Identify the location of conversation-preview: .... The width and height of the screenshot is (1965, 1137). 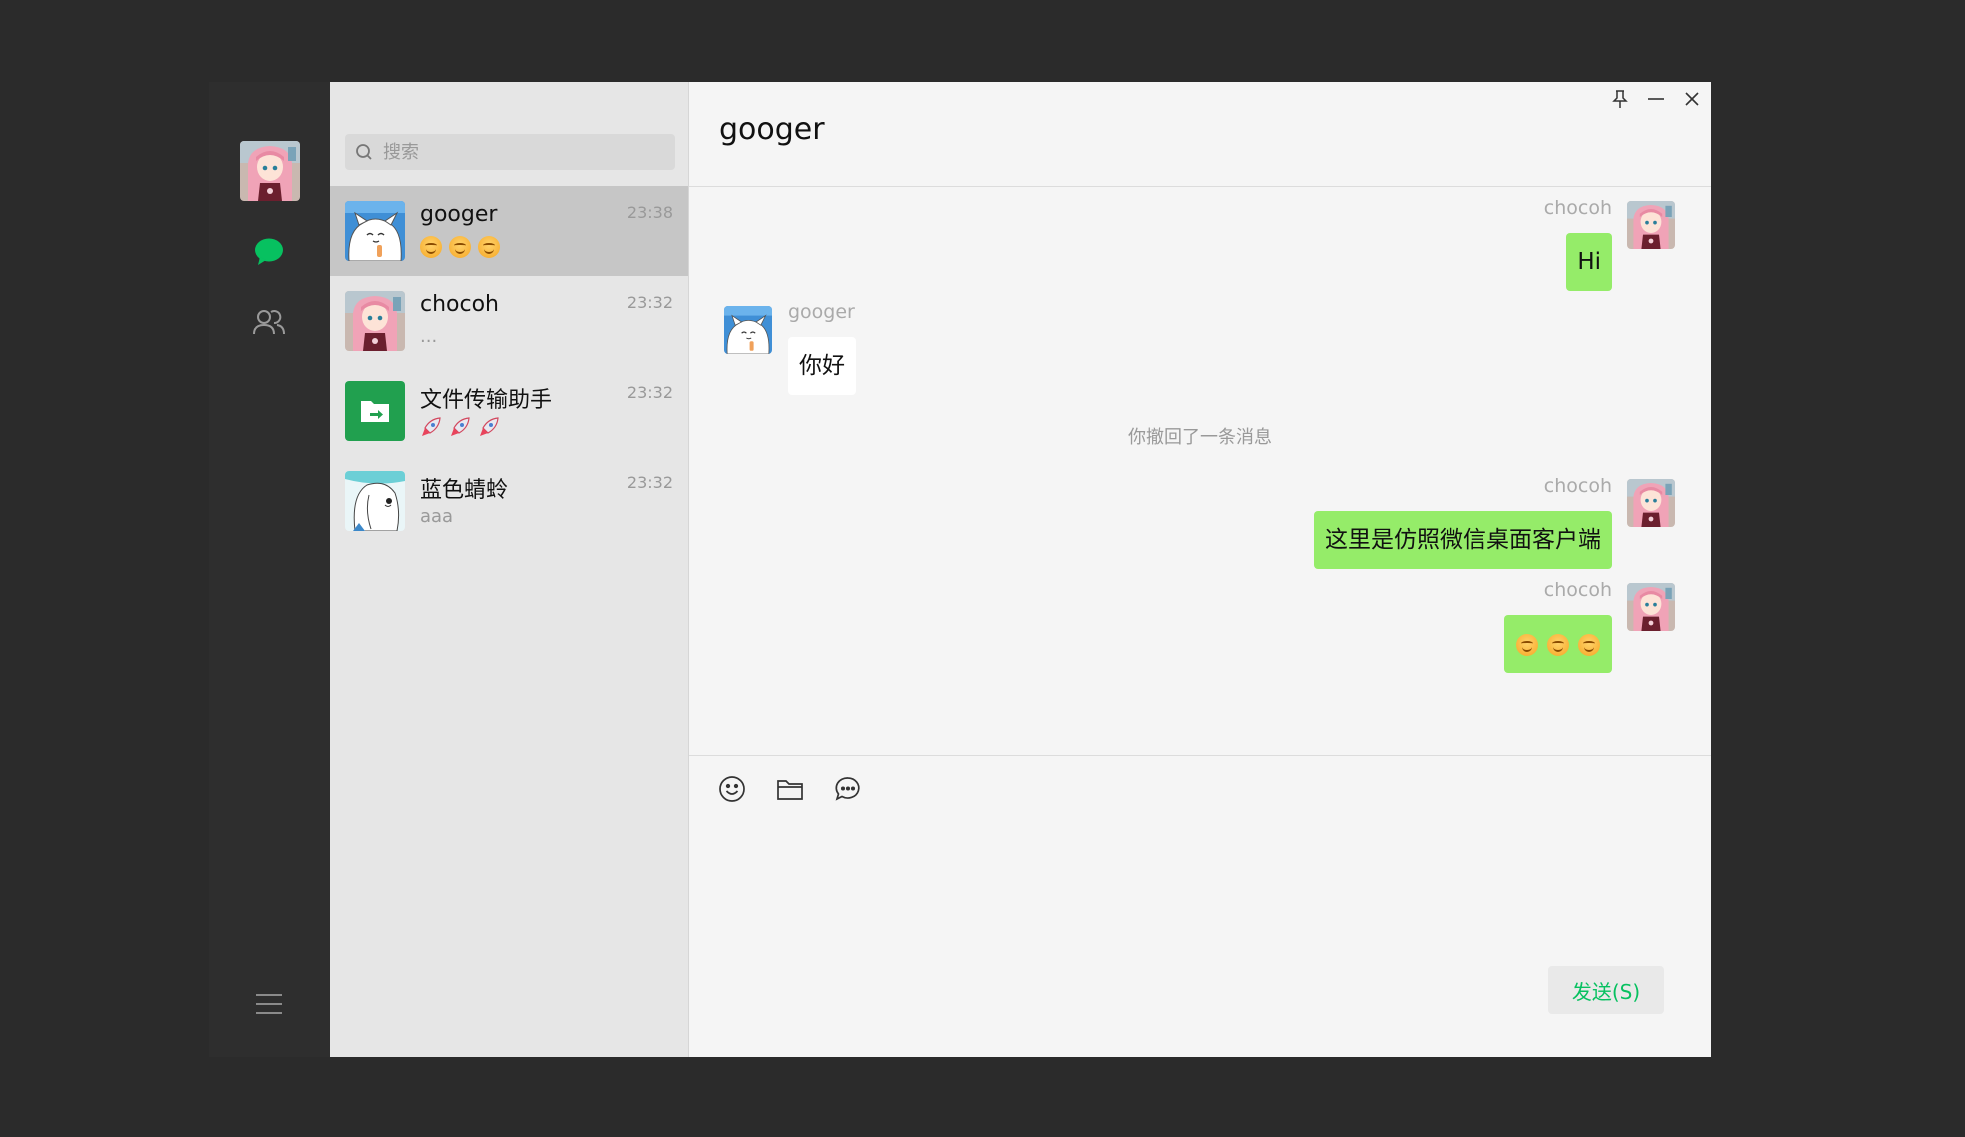
(429, 336).